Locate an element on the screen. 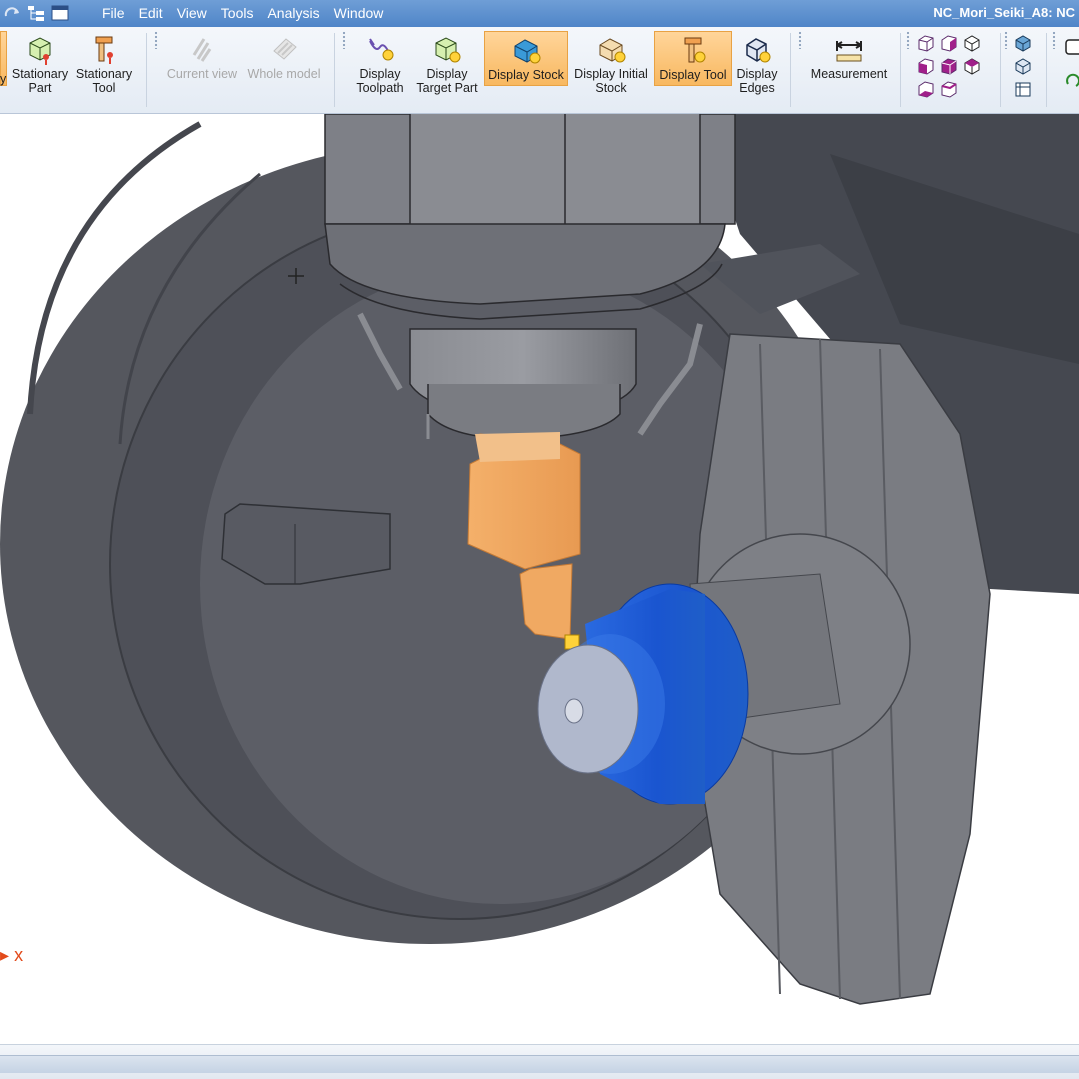  view-bottom-icon is located at coordinates (926, 89).